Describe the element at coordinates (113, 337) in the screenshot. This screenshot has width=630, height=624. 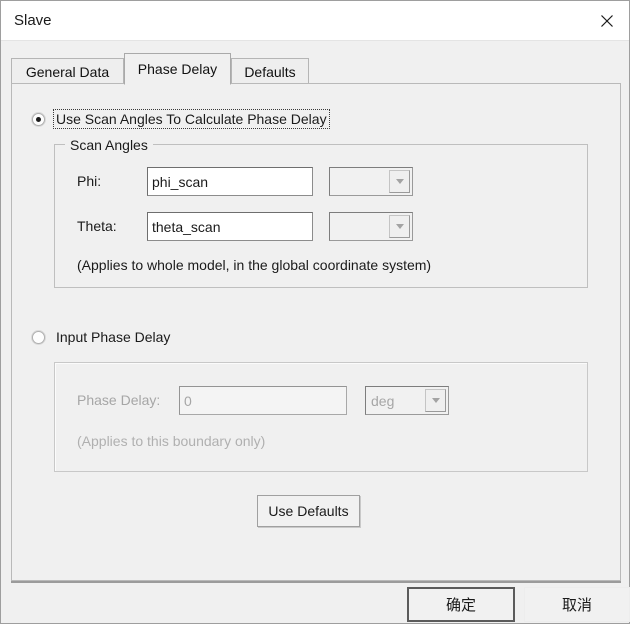
I see `radio-input-phase-delay-label: Input Phase Delay` at that location.